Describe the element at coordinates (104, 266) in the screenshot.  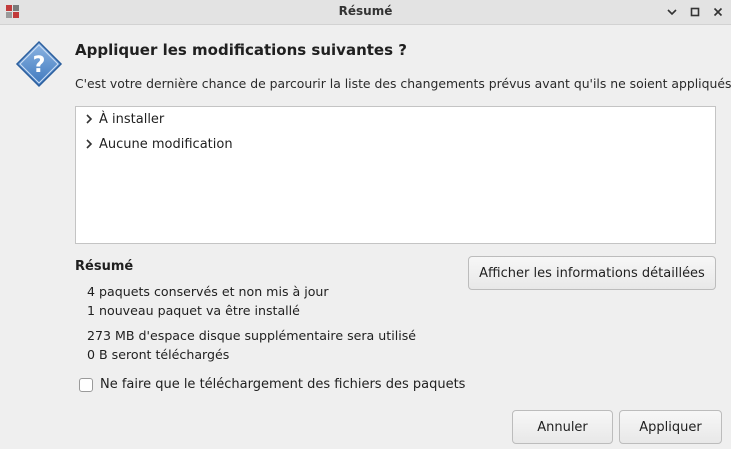
I see `summary-title: Résumé` at that location.